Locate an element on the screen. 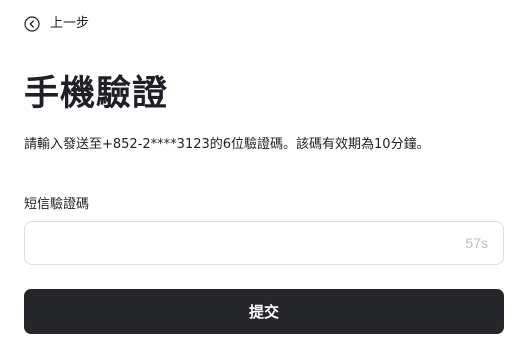  sms-code-input is located at coordinates (245, 243).